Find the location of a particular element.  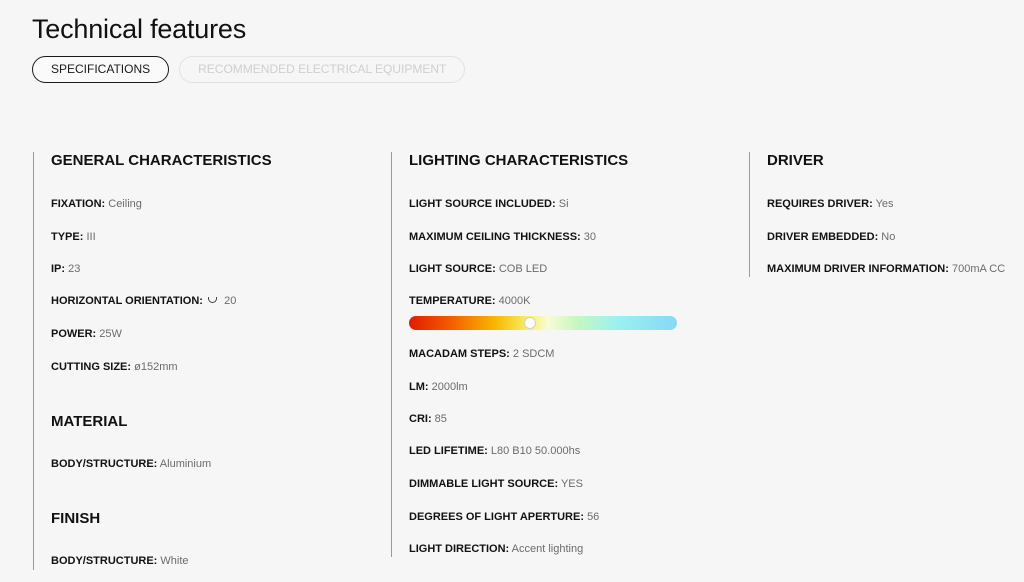

rotate-icon is located at coordinates (213, 300).